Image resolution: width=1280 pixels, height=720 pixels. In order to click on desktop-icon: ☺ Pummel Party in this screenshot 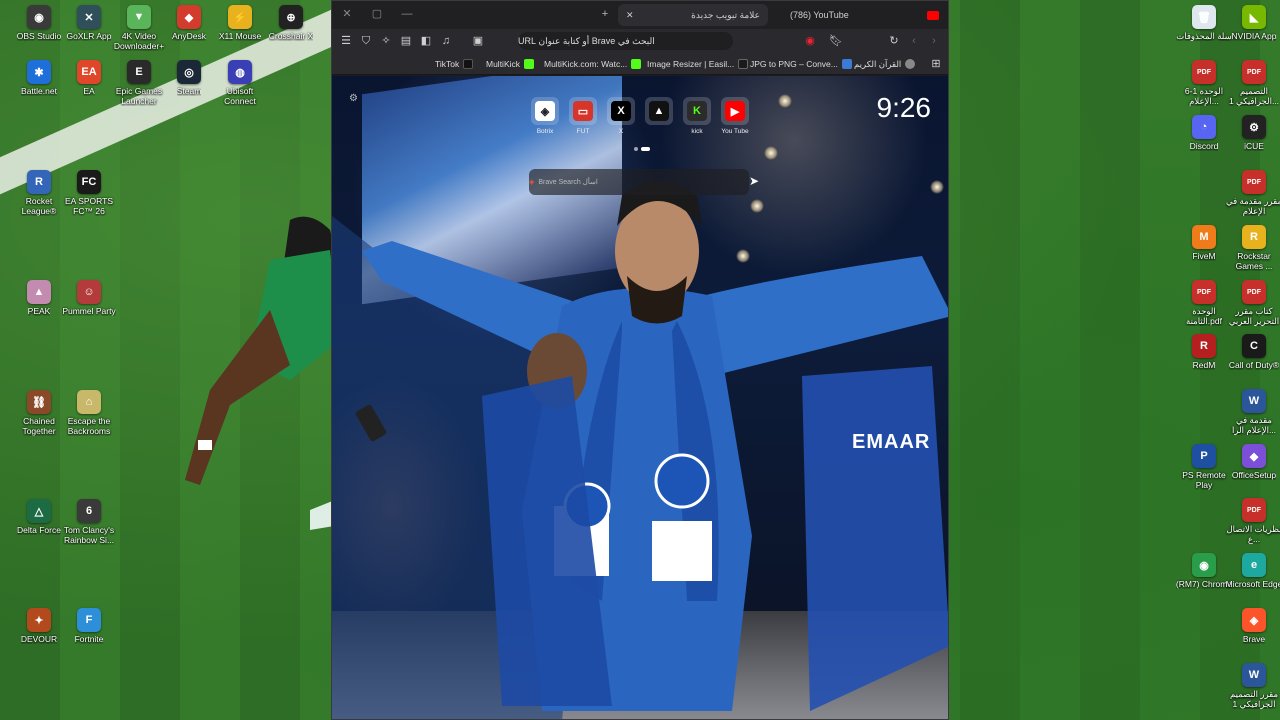, I will do `click(89, 298)`.